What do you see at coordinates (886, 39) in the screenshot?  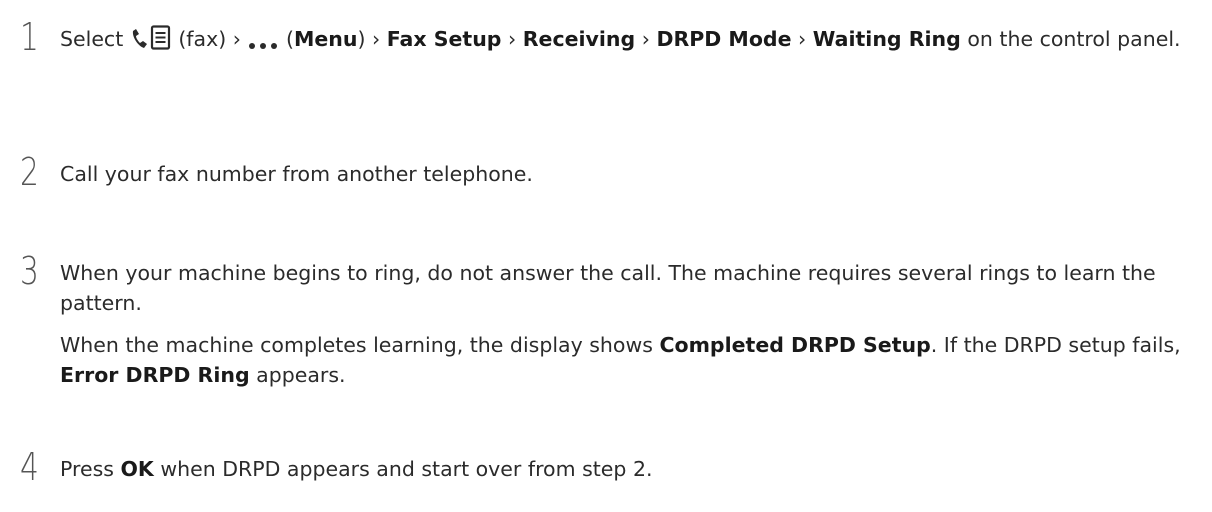 I see `waiting-ring-label: Waiting Ring` at bounding box center [886, 39].